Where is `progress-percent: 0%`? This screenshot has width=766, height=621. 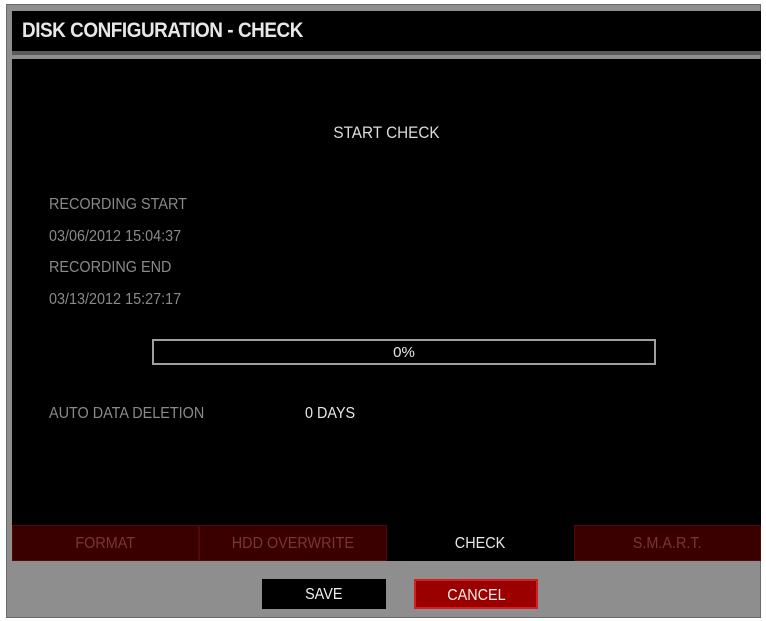 progress-percent: 0% is located at coordinates (404, 352).